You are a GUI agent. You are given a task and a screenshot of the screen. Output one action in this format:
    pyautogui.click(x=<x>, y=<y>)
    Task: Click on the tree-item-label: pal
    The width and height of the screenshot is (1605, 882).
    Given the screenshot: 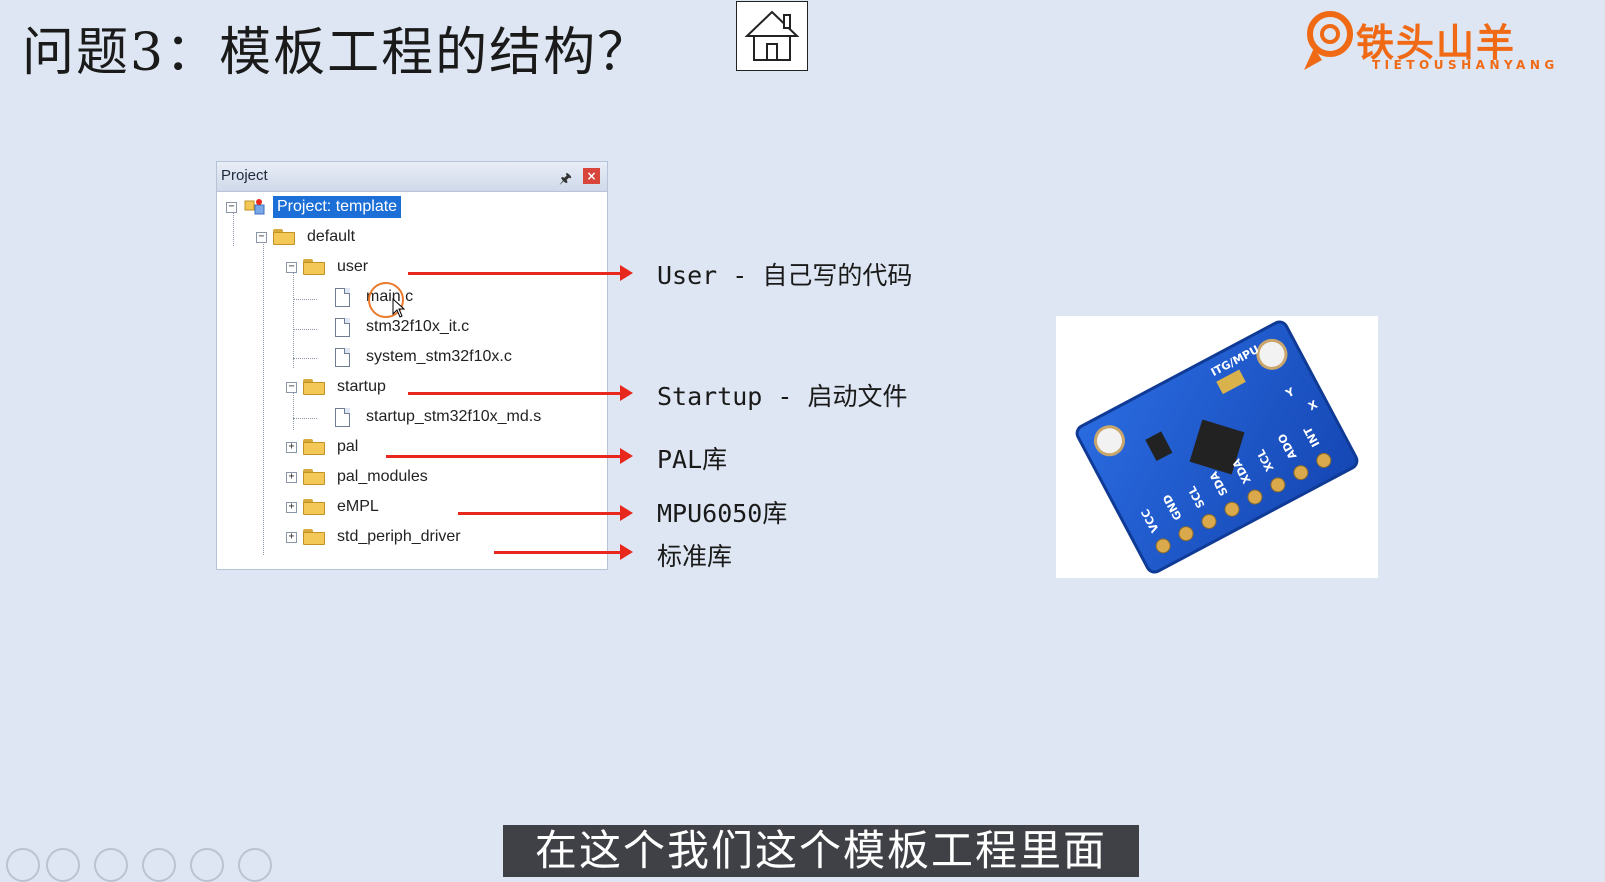 What is the action you would take?
    pyautogui.click(x=348, y=446)
    